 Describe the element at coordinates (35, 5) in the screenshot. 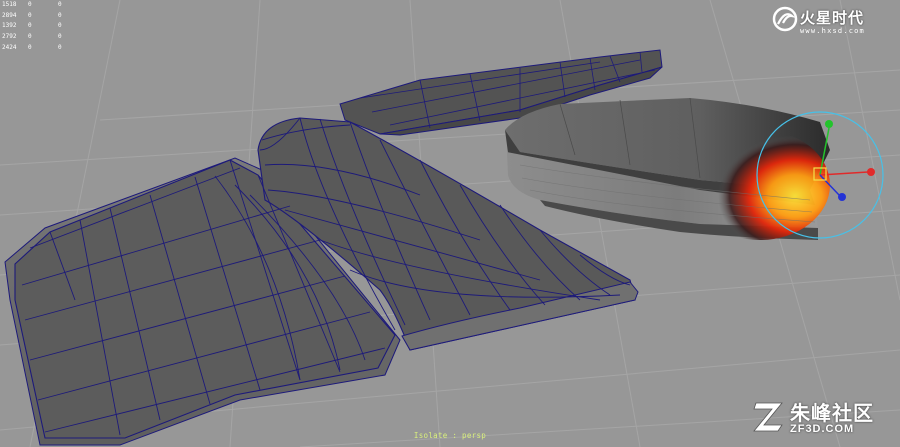

I see `hud-row: 1518 0 0` at that location.